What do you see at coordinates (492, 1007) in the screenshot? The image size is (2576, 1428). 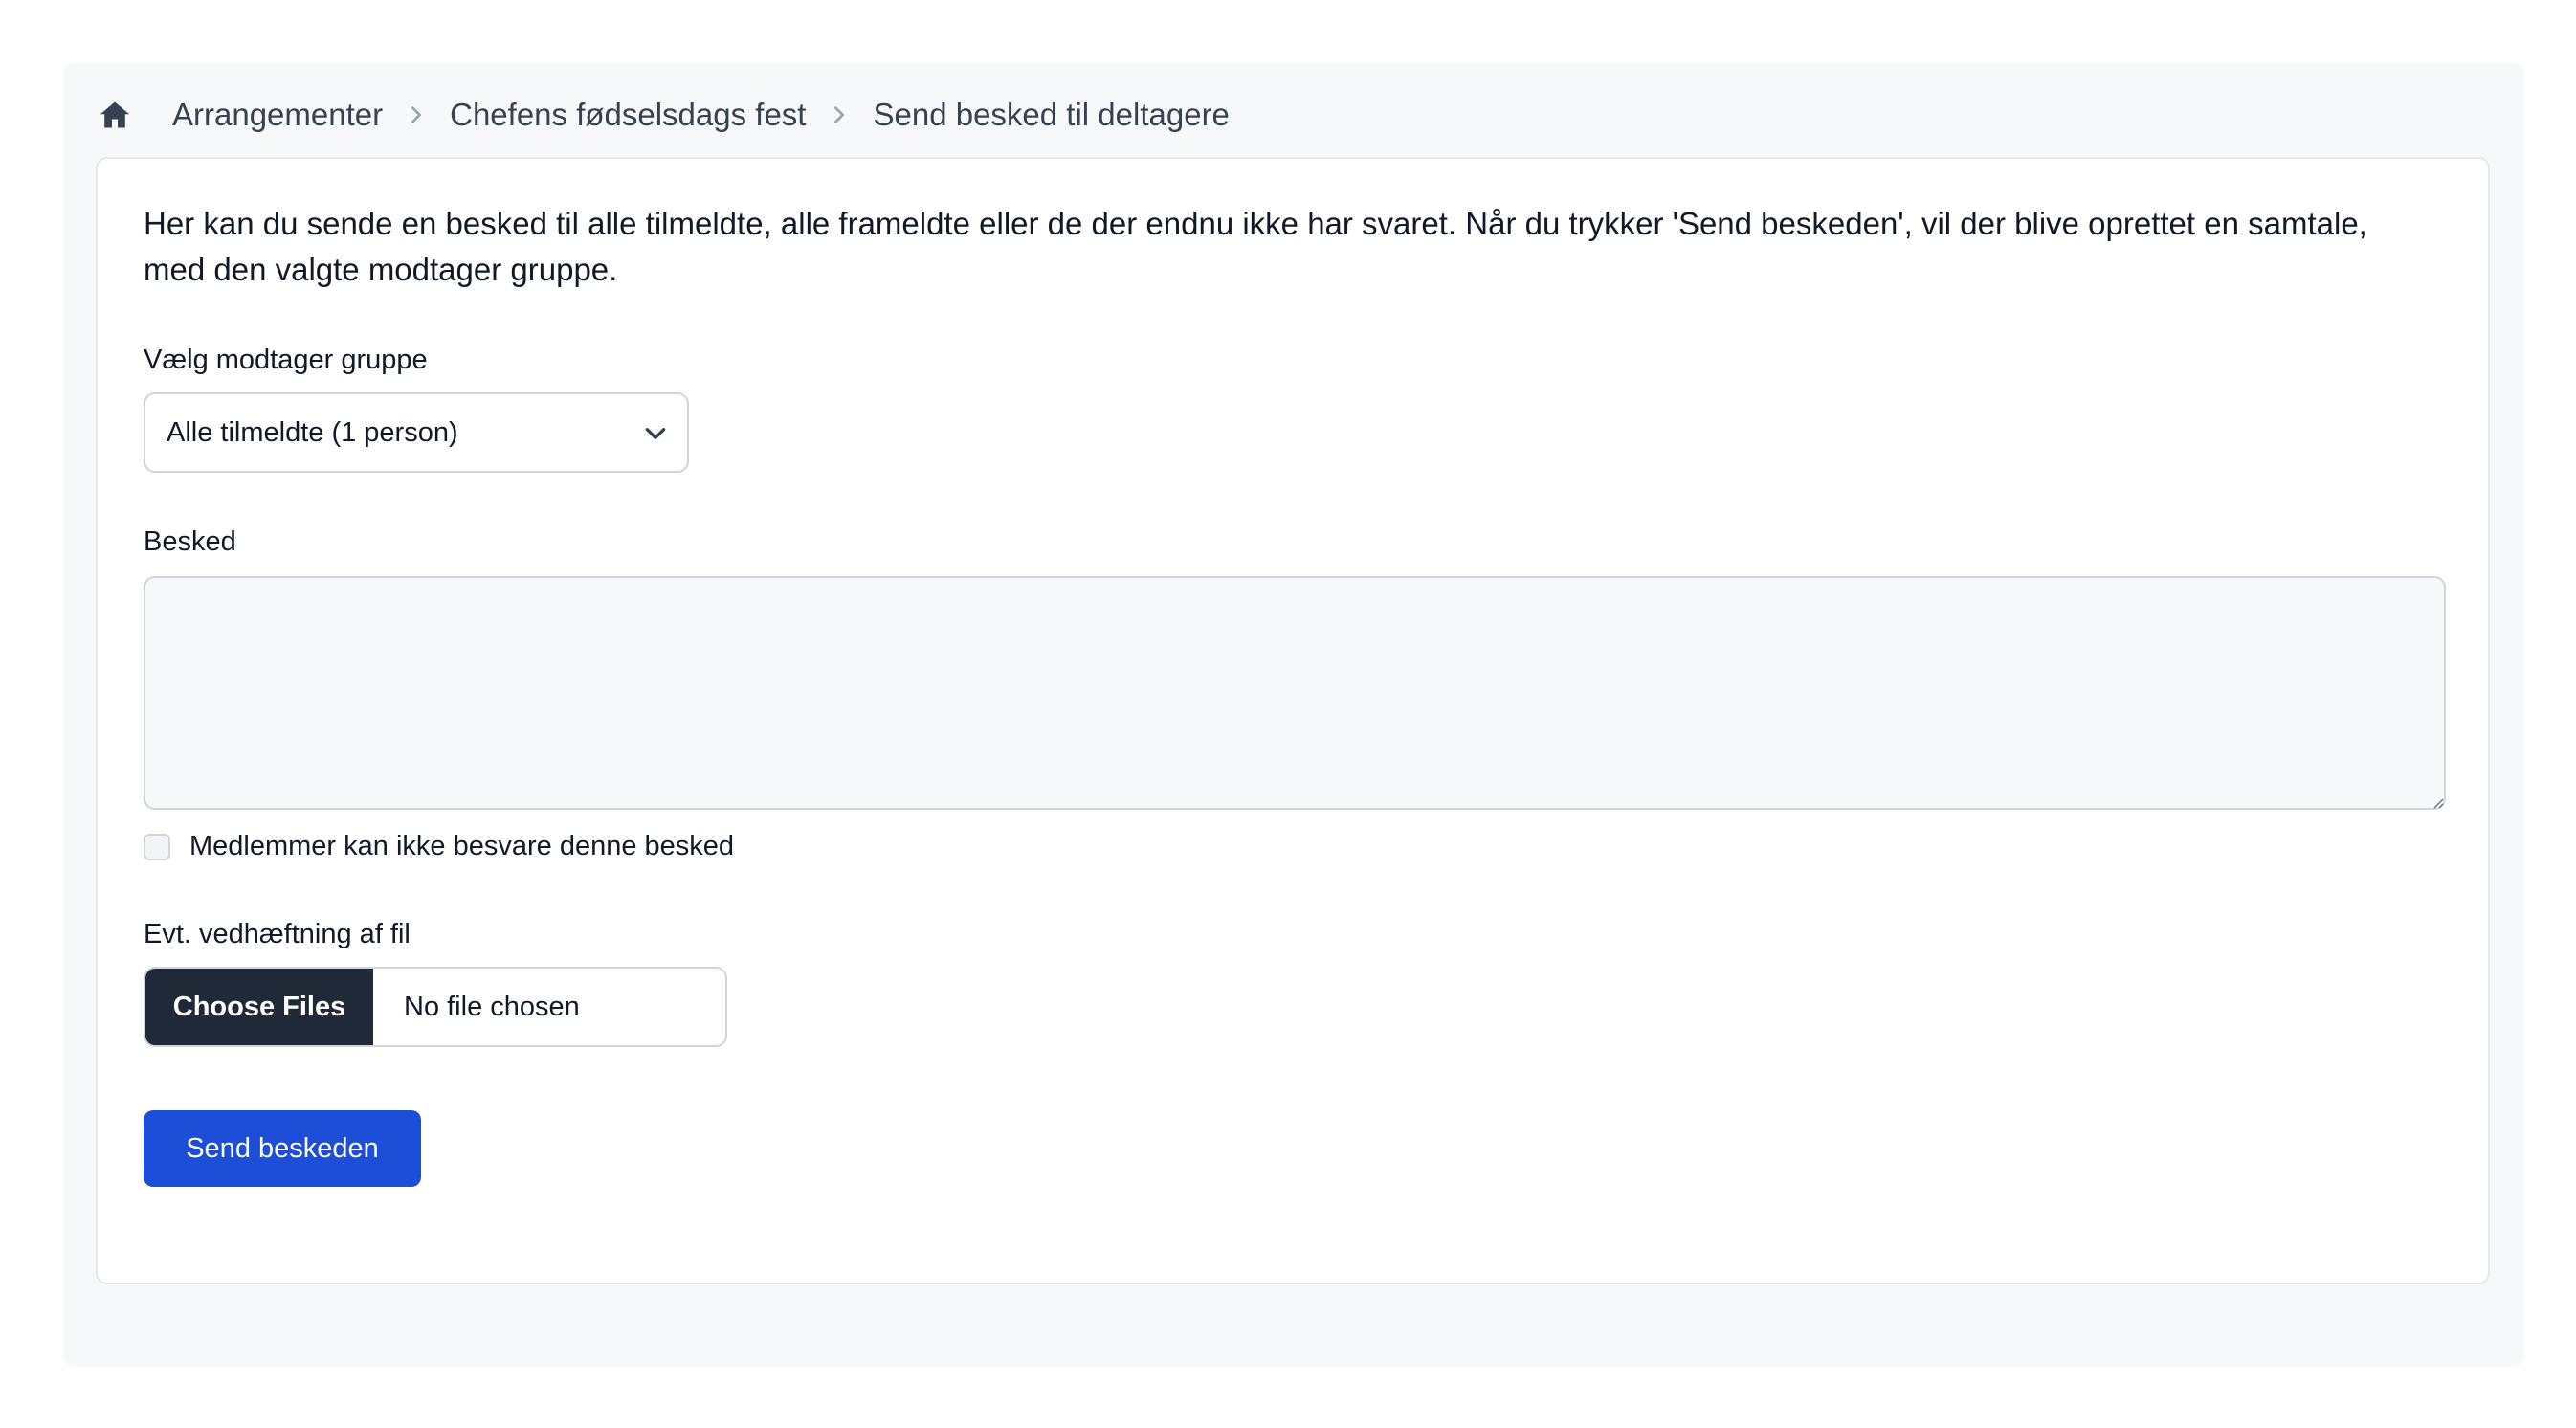 I see `file-status-text: No file chosen` at bounding box center [492, 1007].